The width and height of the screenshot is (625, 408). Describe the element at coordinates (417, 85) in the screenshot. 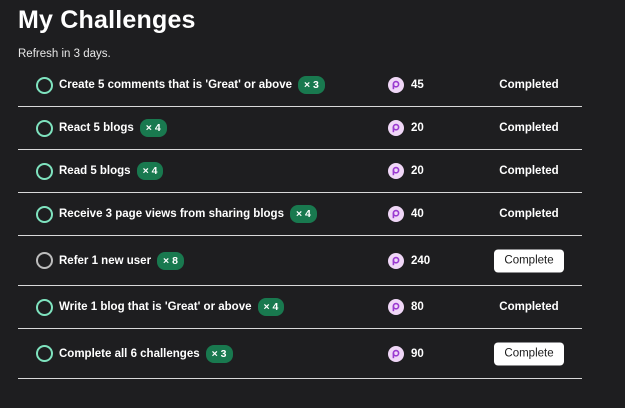

I see `points-value: 45` at that location.